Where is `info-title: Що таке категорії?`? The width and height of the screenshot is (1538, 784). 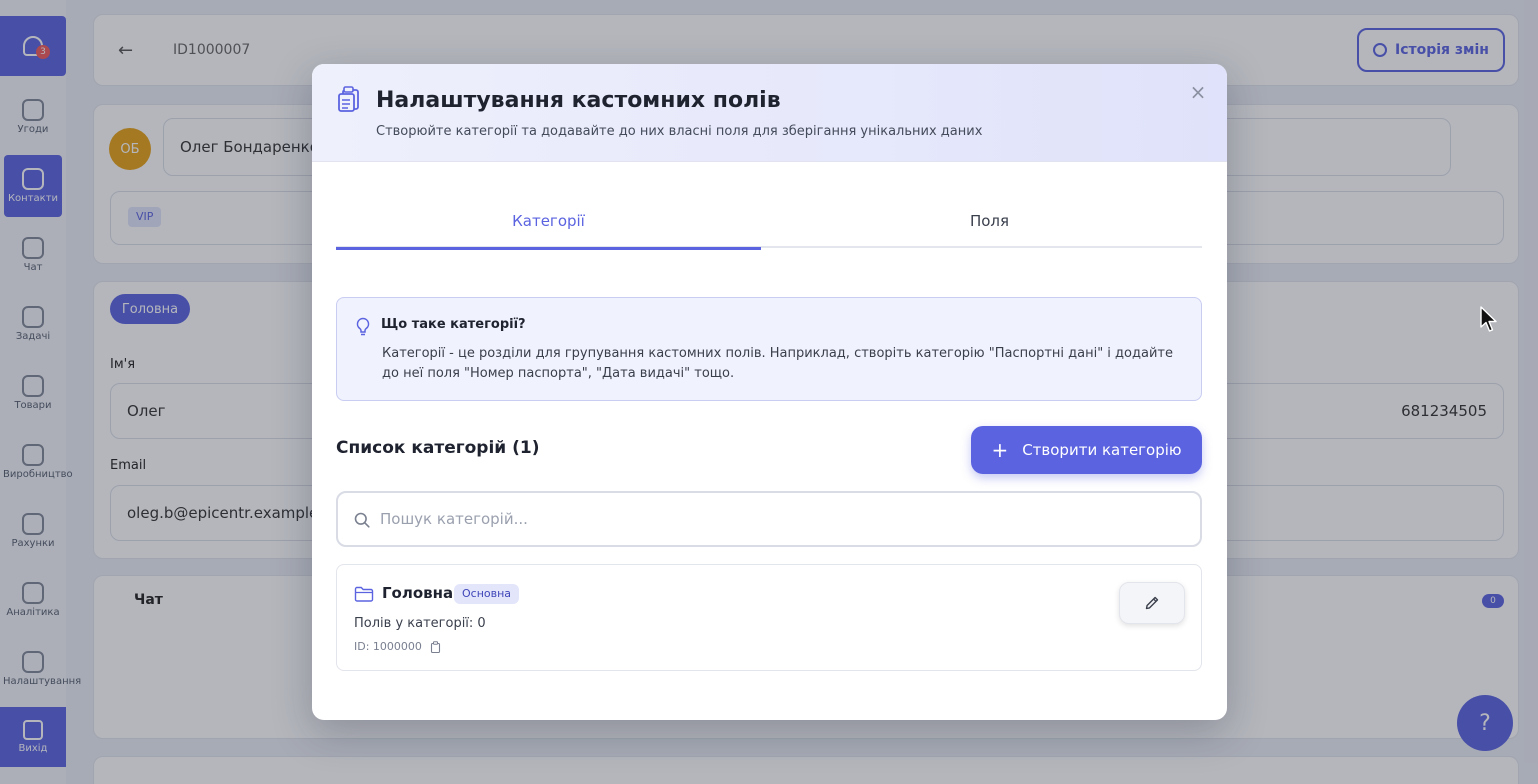
info-title: Що таке категорії? is located at coordinates (453, 324).